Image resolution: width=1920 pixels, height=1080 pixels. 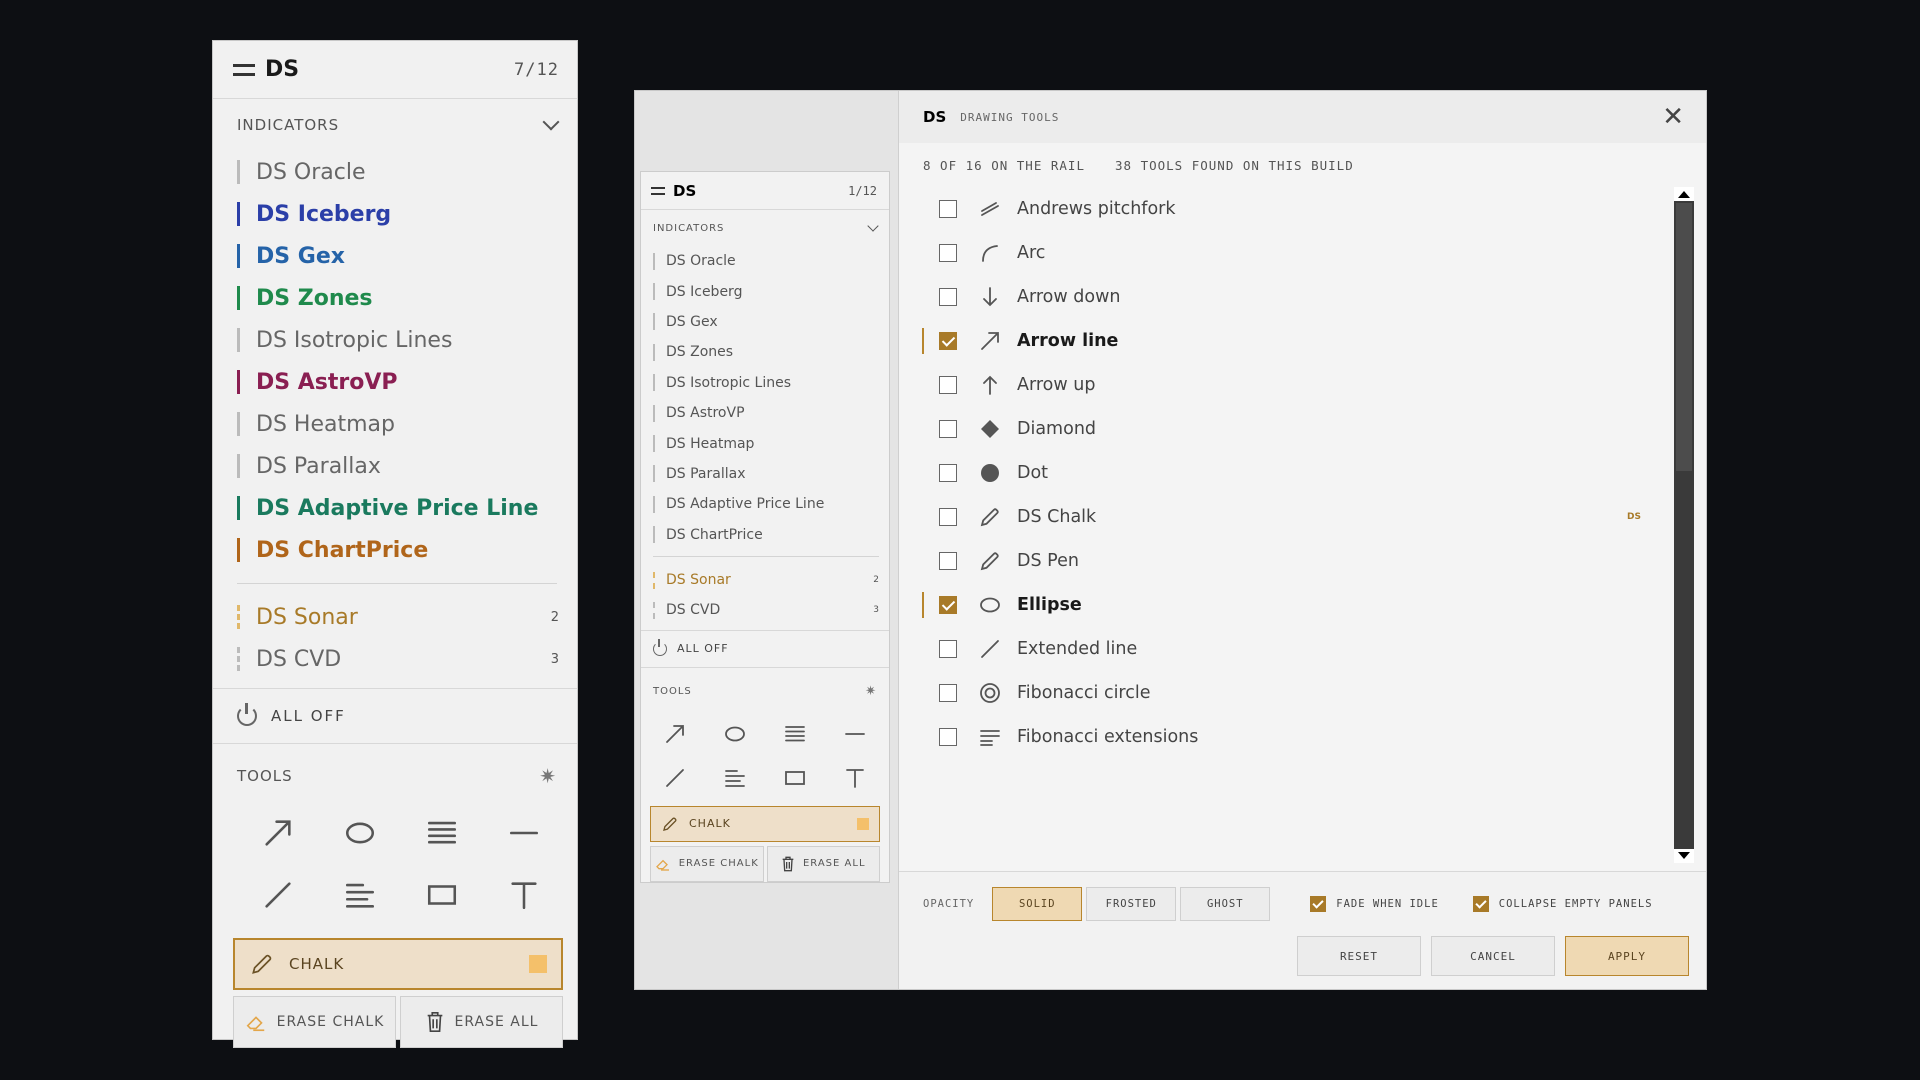 I want to click on tool-row: Extended line, so click(x=1289, y=649).